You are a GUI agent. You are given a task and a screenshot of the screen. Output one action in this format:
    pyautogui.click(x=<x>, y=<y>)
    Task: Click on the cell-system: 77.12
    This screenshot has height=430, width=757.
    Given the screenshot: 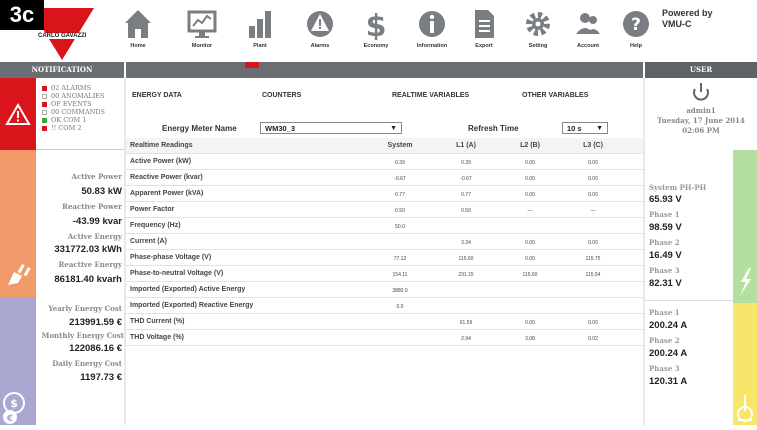 What is the action you would take?
    pyautogui.click(x=400, y=259)
    